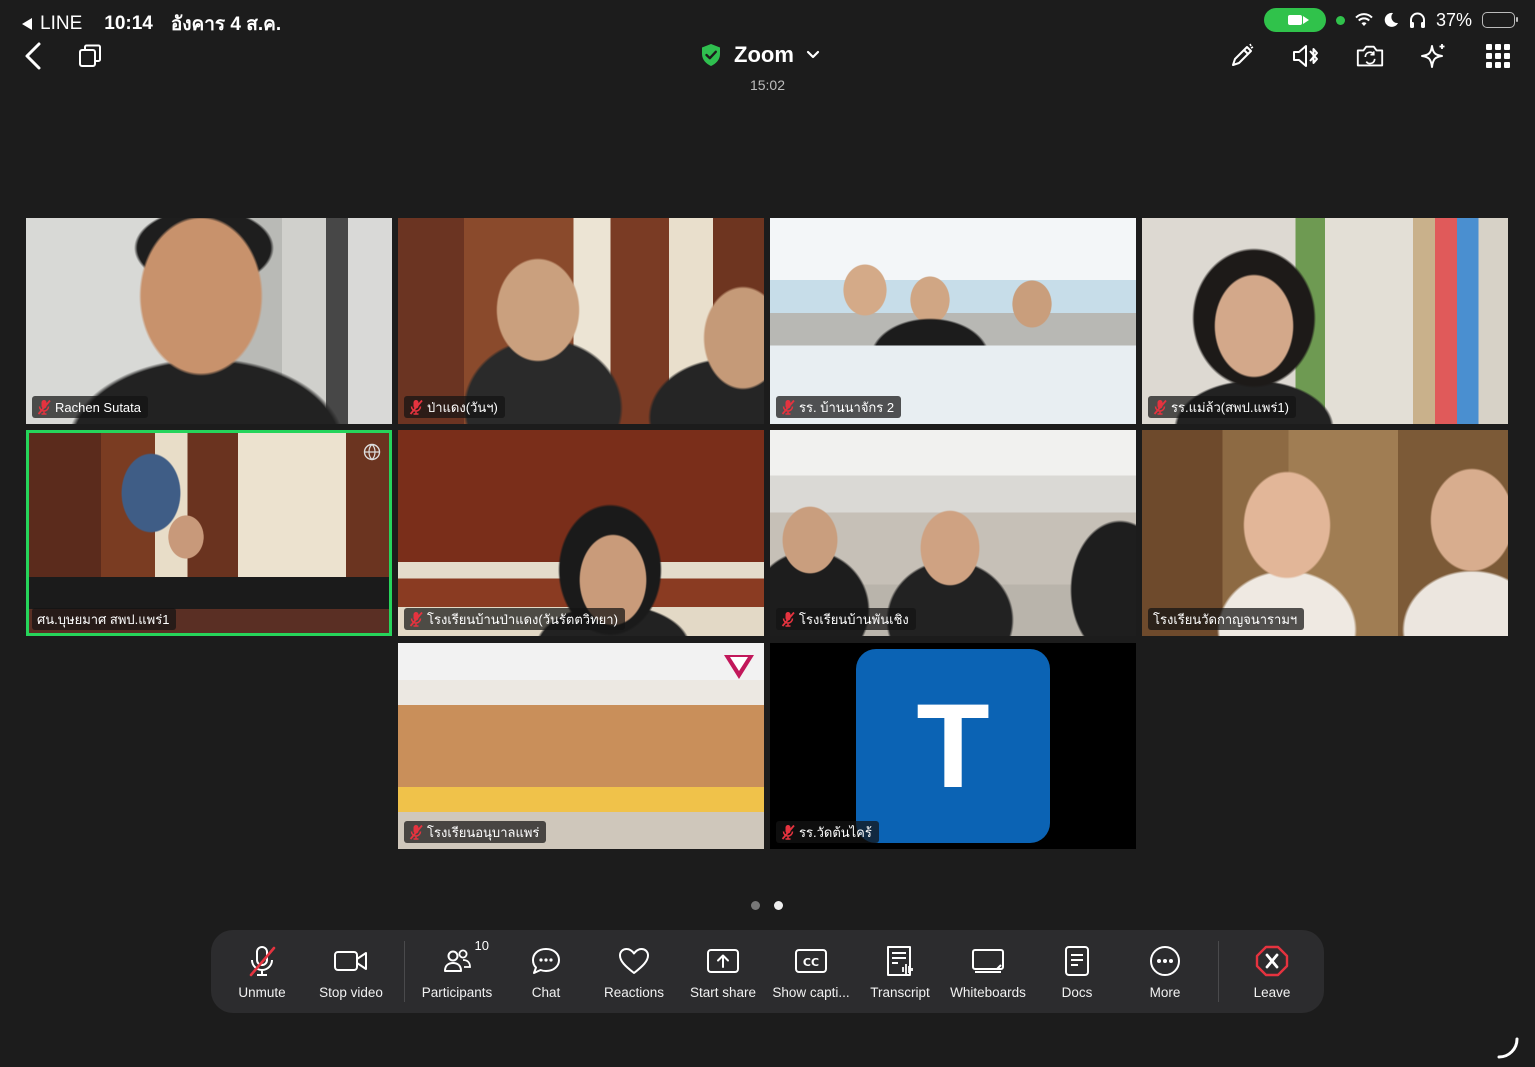  I want to click on globe-icon, so click(372, 452).